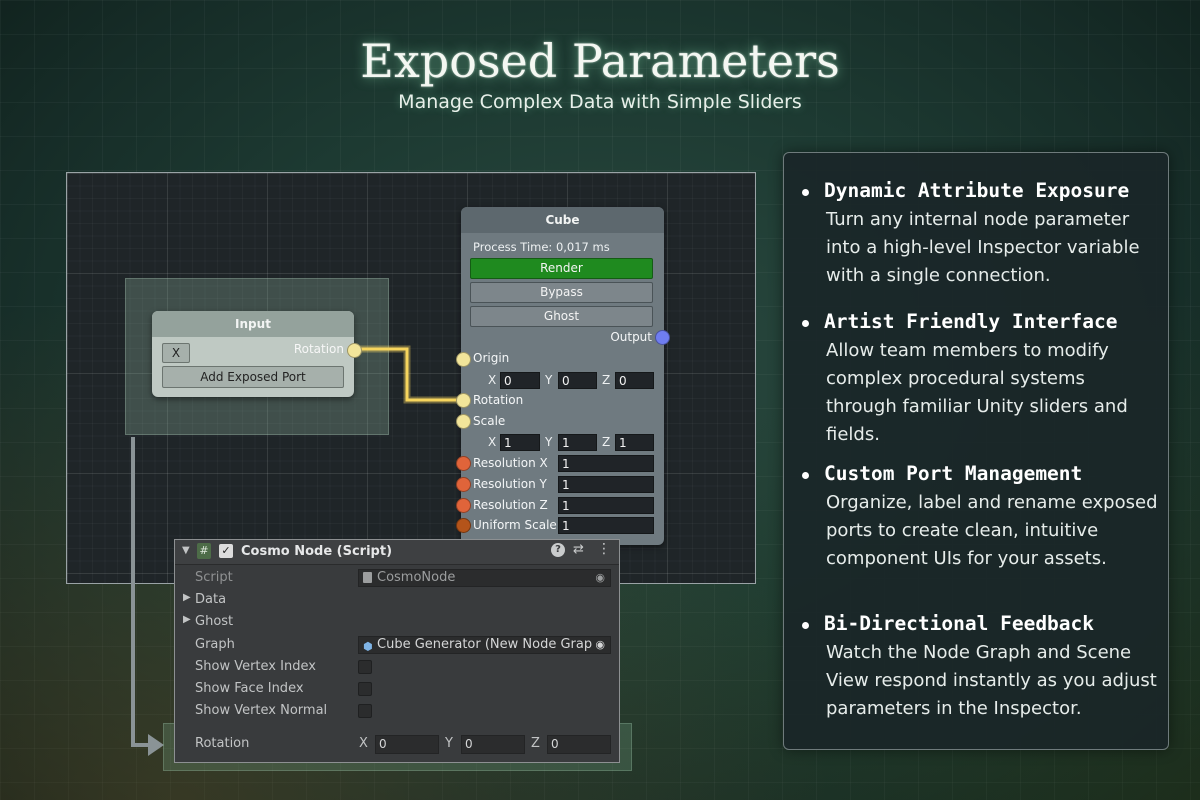  Describe the element at coordinates (600, 61) in the screenshot. I see `page-title: Exposed Parameters` at that location.